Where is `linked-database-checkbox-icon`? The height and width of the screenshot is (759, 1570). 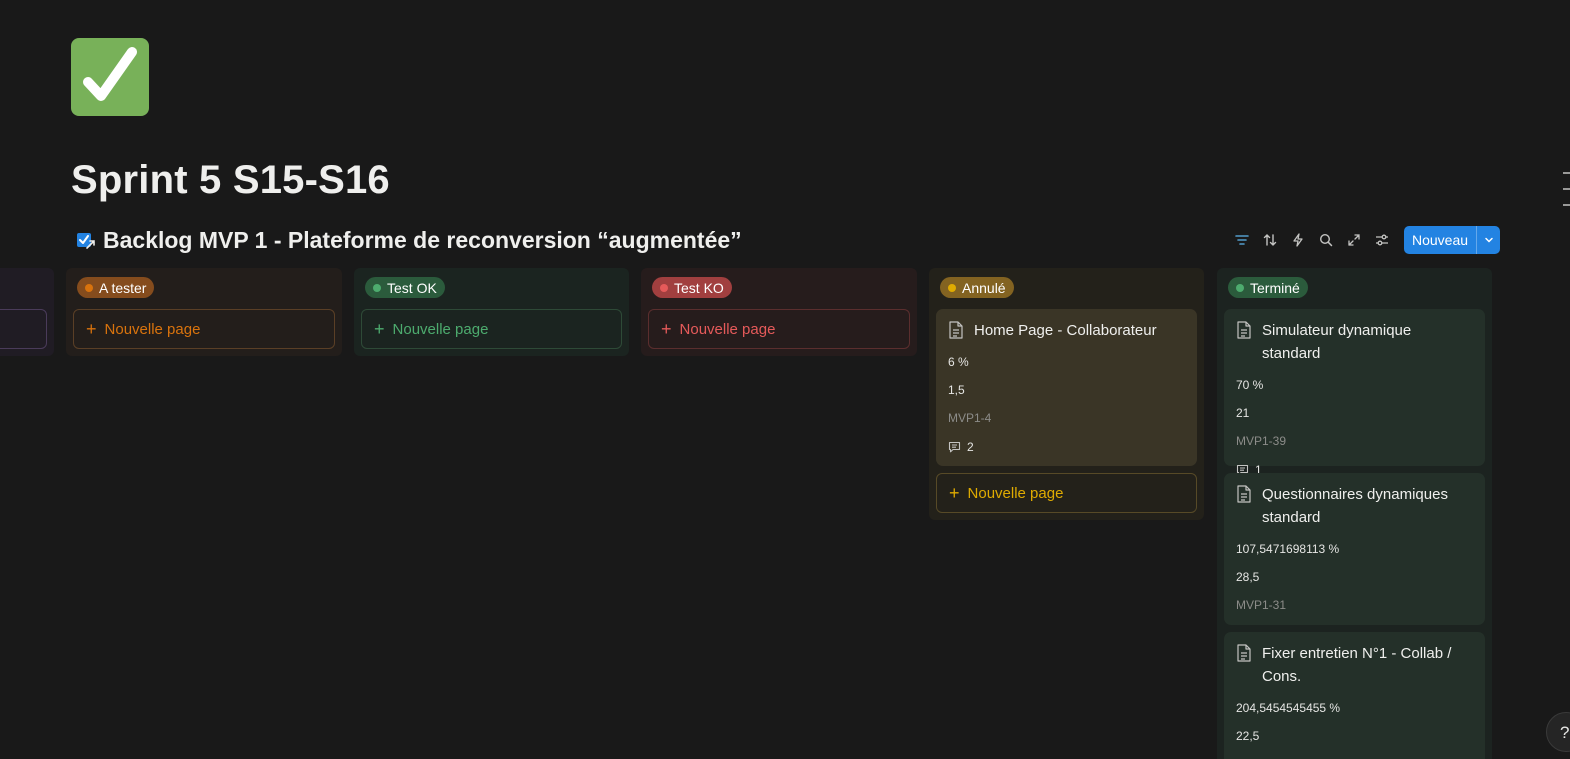
linked-database-checkbox-icon is located at coordinates (86, 240).